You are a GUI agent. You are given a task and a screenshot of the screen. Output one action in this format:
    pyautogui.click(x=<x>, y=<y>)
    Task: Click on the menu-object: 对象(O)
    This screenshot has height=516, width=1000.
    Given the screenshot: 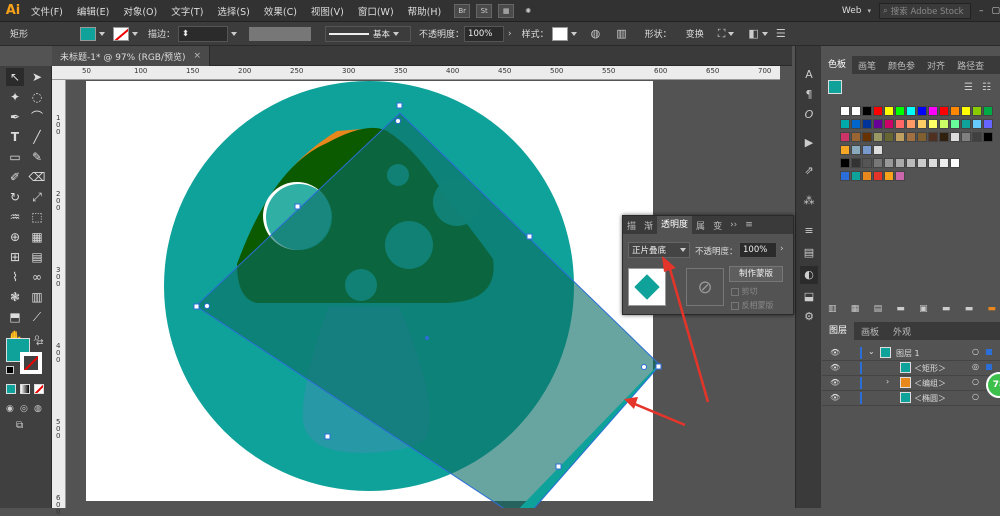 What is the action you would take?
    pyautogui.click(x=140, y=11)
    